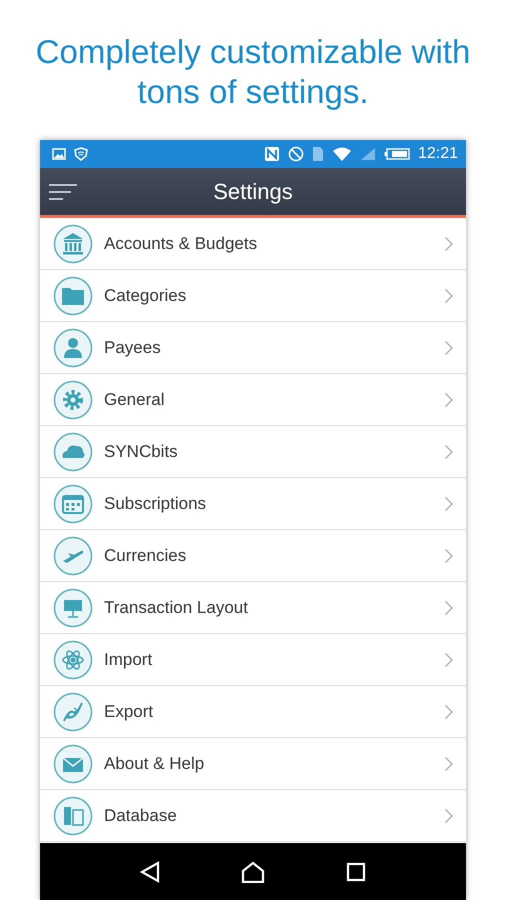 This screenshot has width=506, height=900. What do you see at coordinates (253, 400) in the screenshot?
I see `settings-item: General` at bounding box center [253, 400].